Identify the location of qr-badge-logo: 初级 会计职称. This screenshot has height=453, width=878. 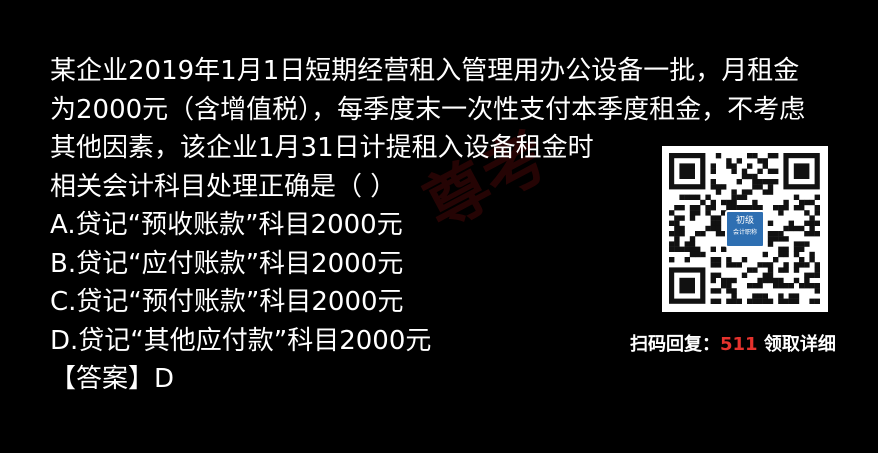
(745, 229).